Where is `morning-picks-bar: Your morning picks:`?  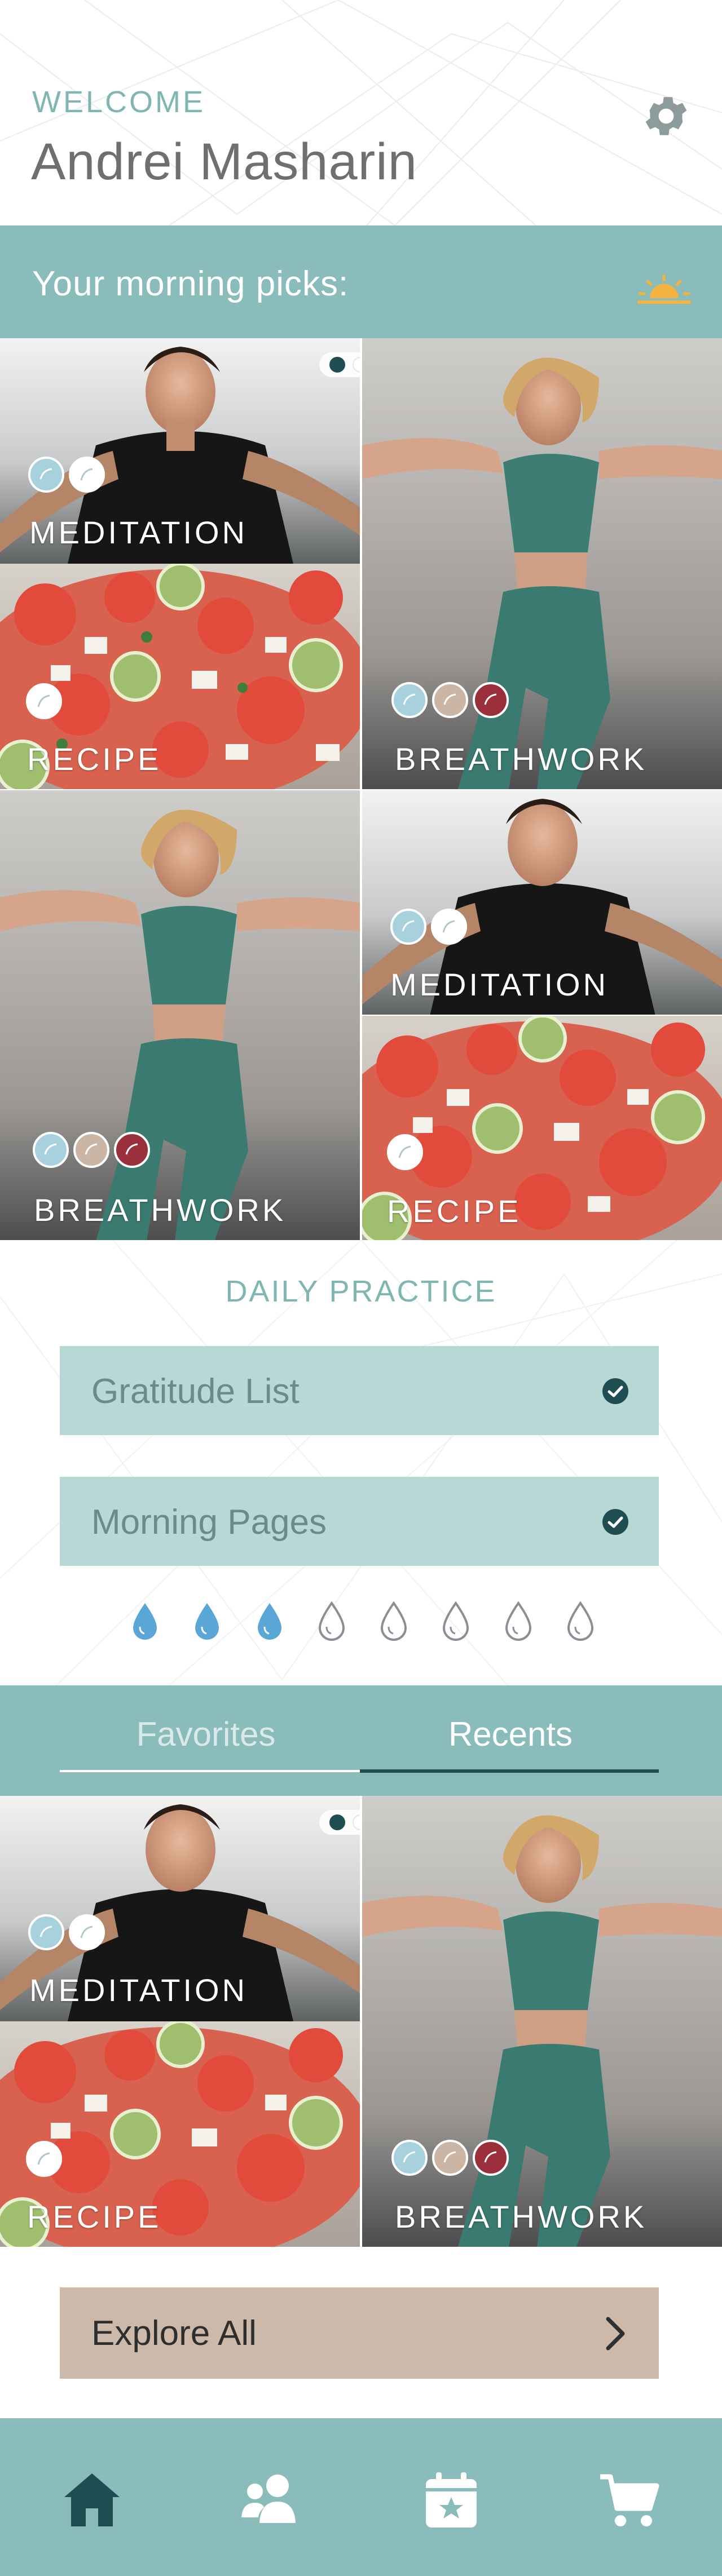
morning-picks-bar: Your morning picks: is located at coordinates (361, 281).